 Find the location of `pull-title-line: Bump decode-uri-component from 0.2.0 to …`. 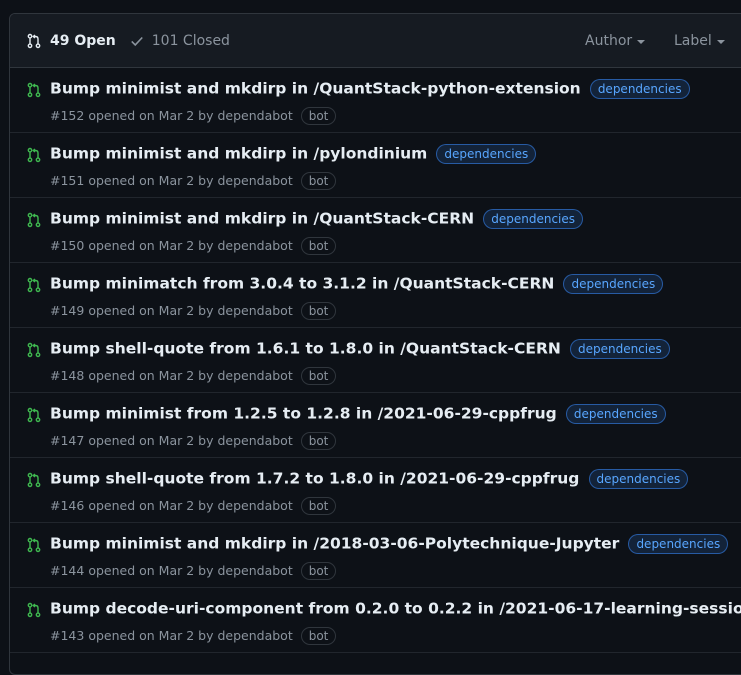

pull-title-line: Bump decode-uri-component from 0.2.0 to … is located at coordinates (395, 608).